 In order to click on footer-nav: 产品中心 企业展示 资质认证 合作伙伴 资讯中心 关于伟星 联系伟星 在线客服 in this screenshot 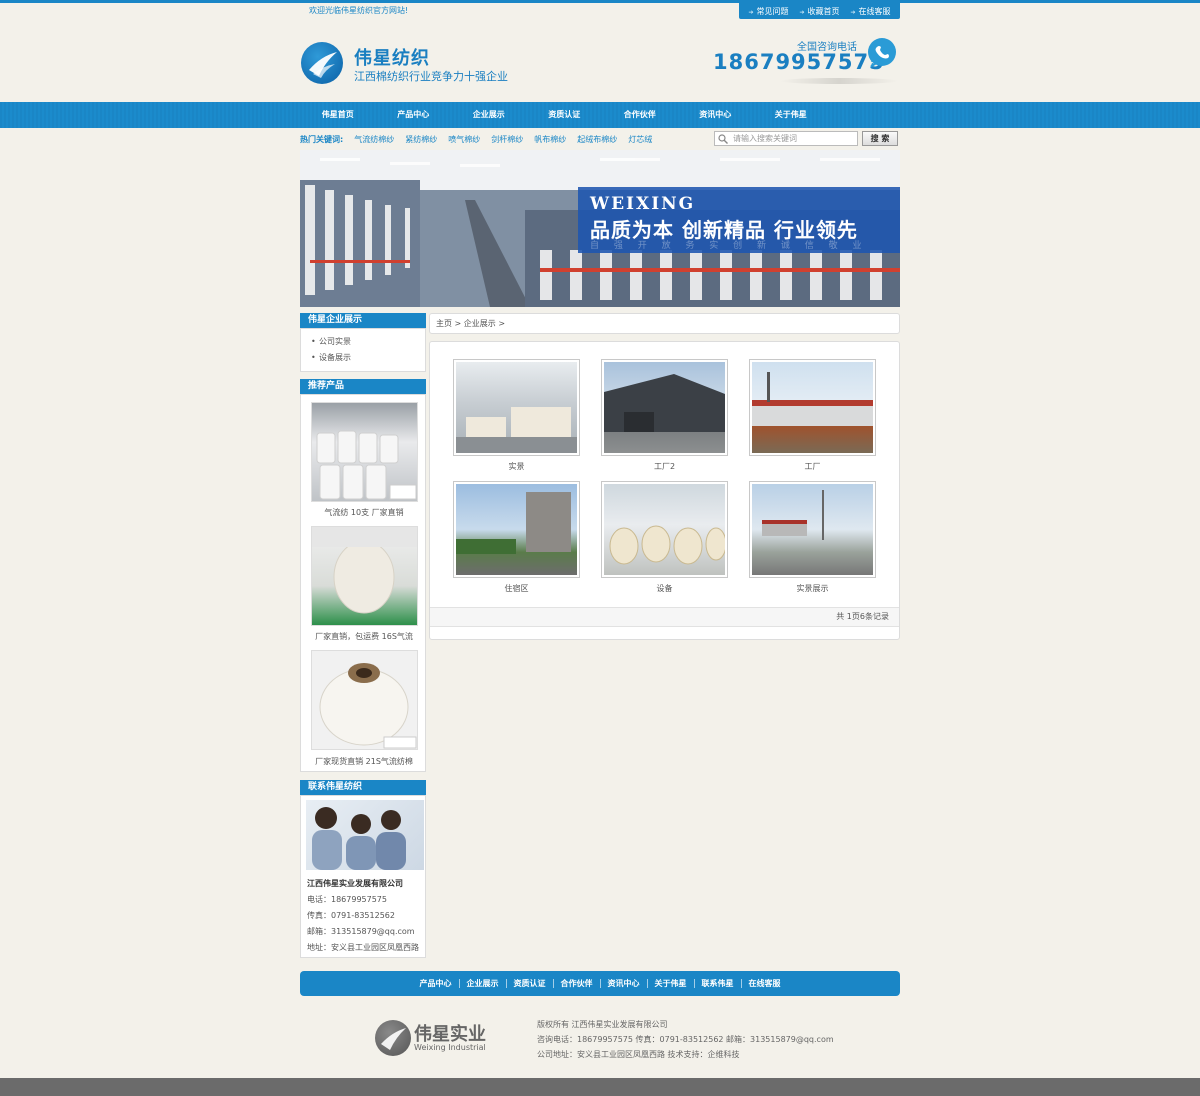, I will do `click(600, 983)`.